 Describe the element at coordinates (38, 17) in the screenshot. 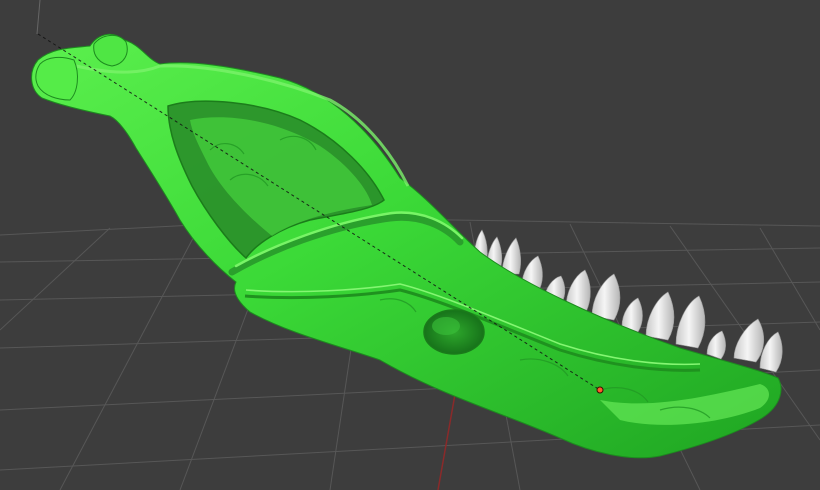

I see `top-left-axis-line` at that location.